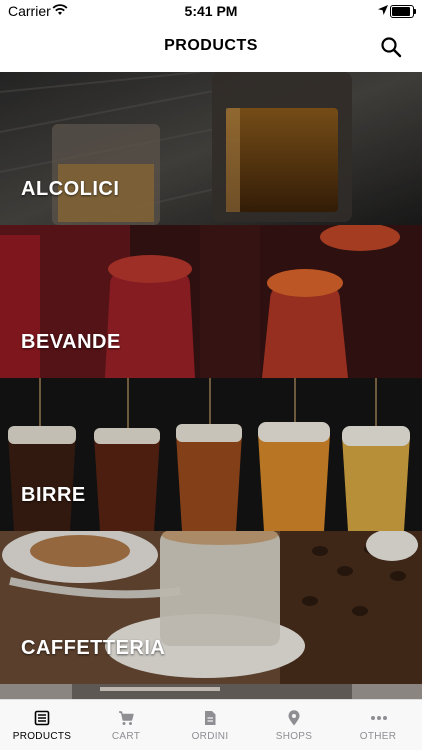  Describe the element at coordinates (391, 47) in the screenshot. I see `search-icon` at that location.